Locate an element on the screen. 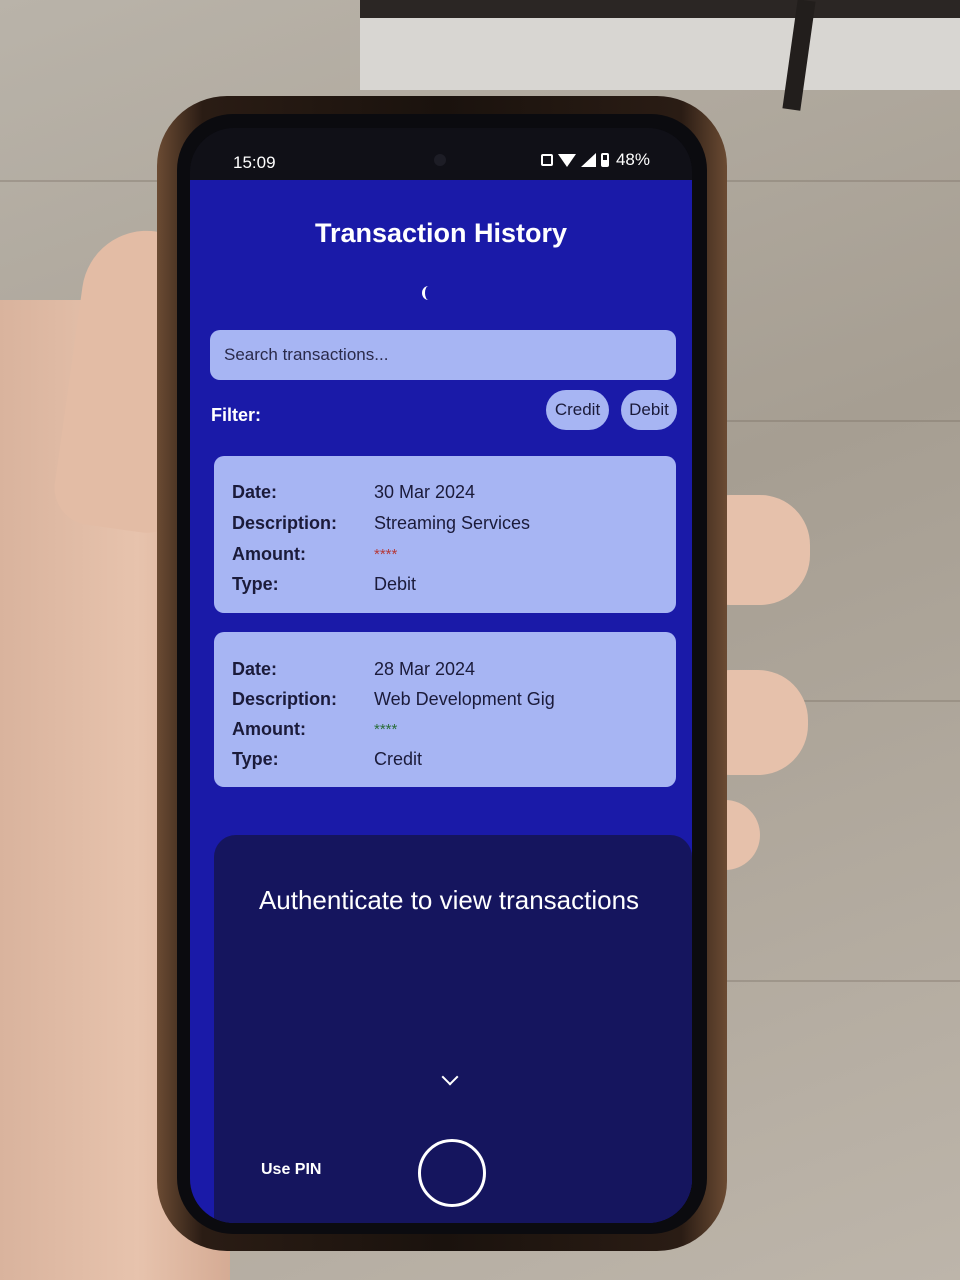 The image size is (960, 1280). signal-icon is located at coordinates (588, 160).